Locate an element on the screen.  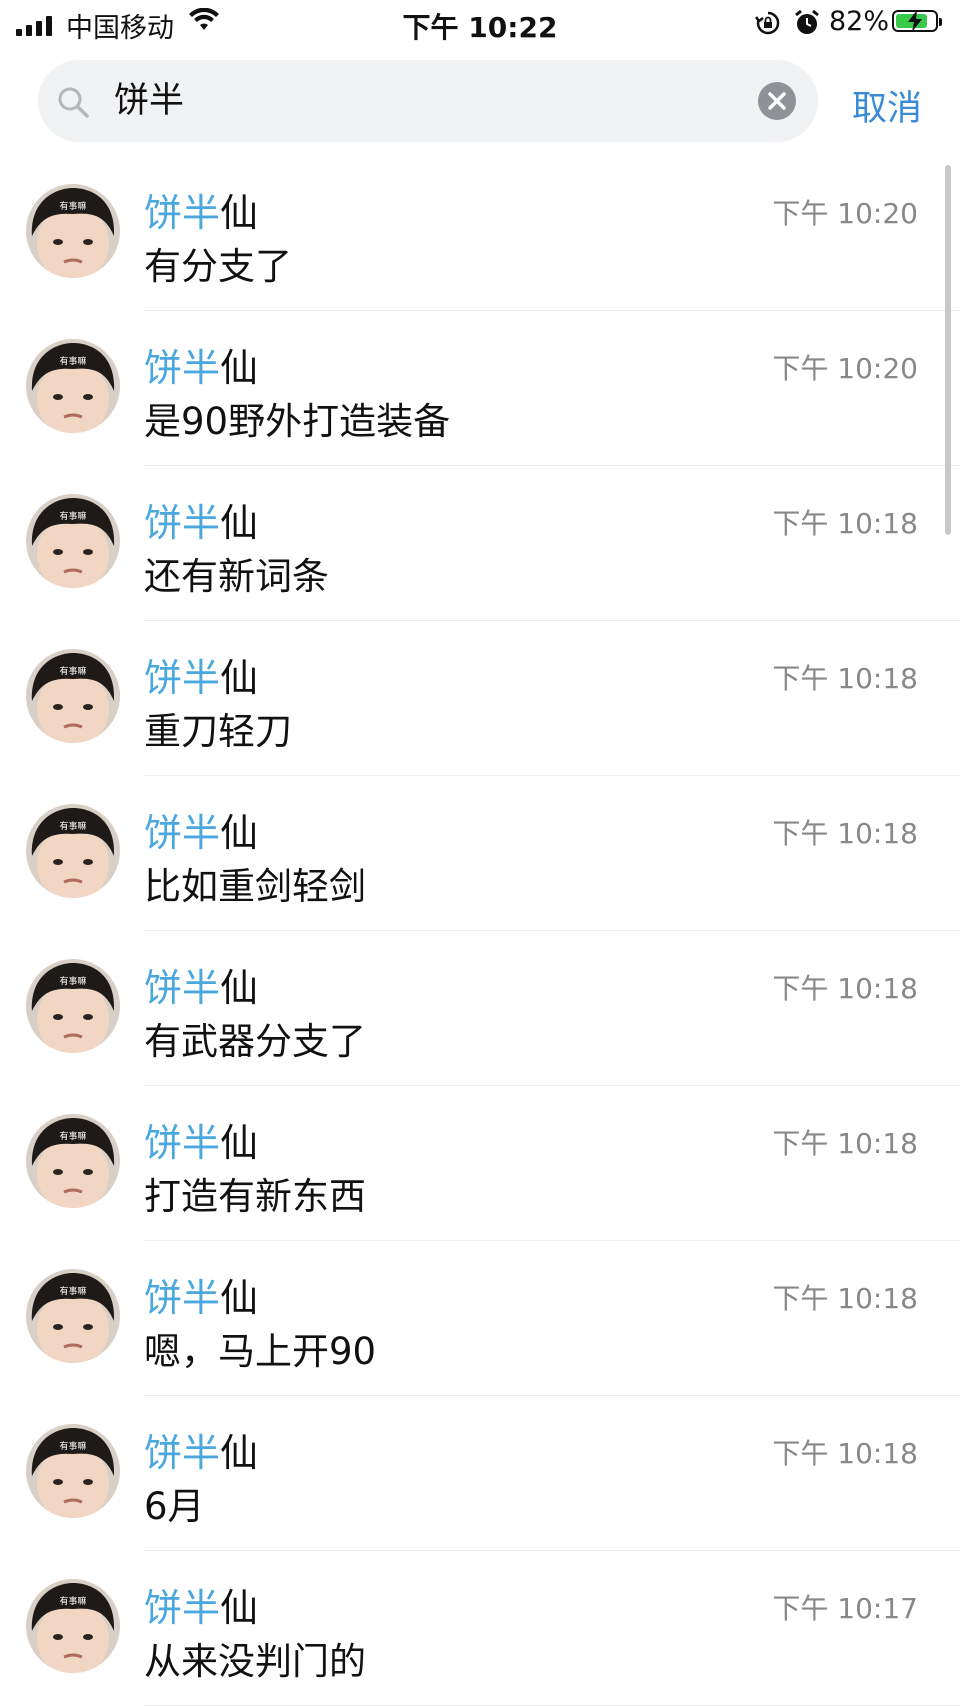
search-input is located at coordinates (424, 101).